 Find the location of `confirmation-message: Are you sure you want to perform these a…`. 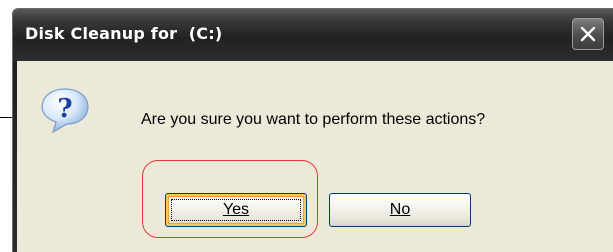

confirmation-message: Are you sure you want to perform these a… is located at coordinates (313, 119).